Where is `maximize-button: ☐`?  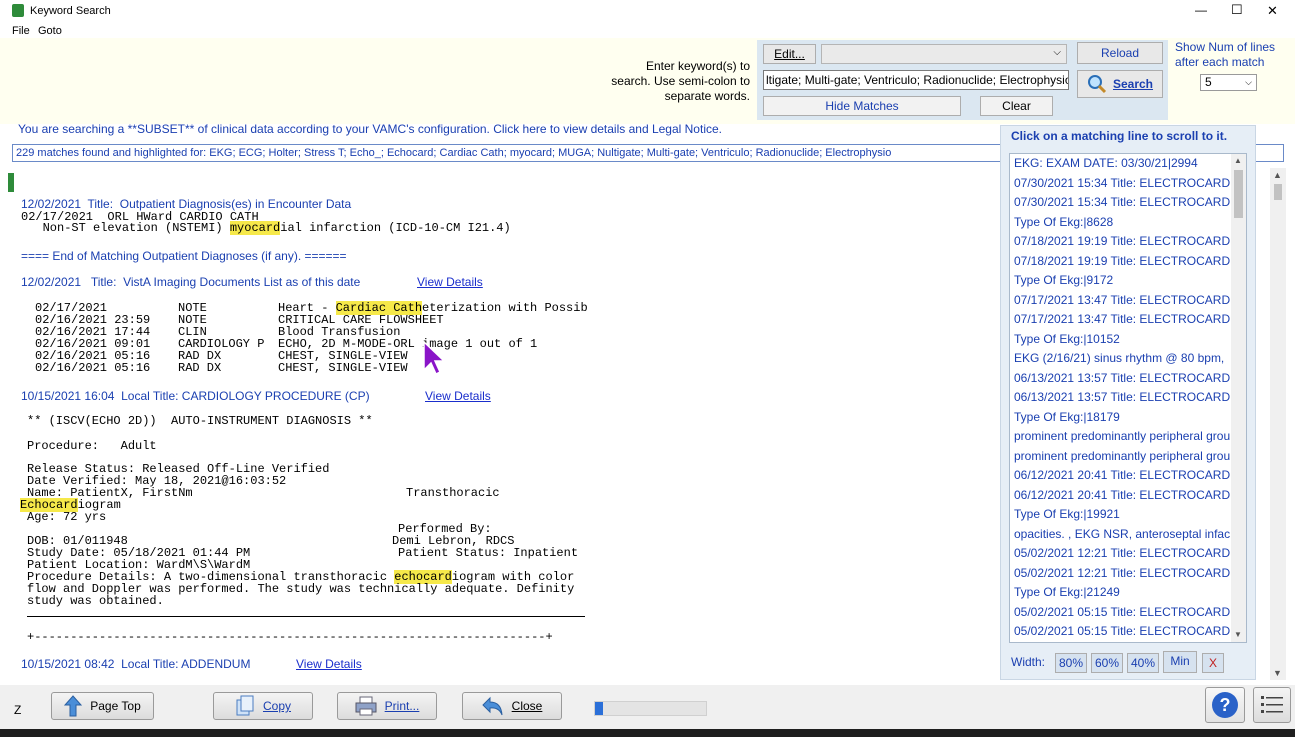
maximize-button: ☐ is located at coordinates (1237, 10).